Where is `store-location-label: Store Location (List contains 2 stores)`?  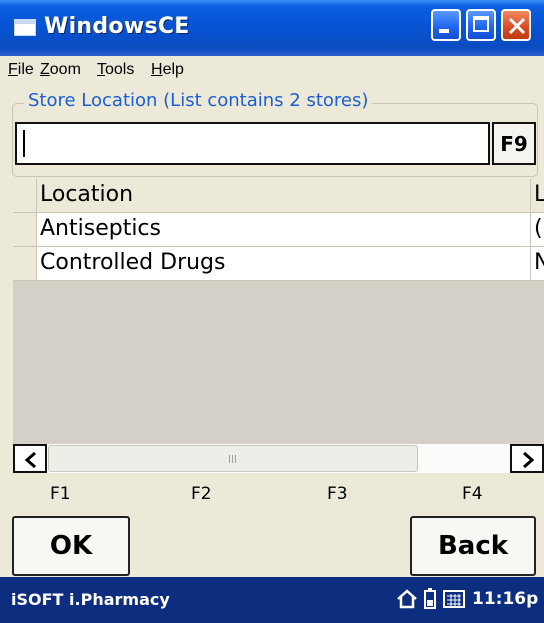
store-location-label: Store Location (List contains 2 stores) is located at coordinates (198, 100).